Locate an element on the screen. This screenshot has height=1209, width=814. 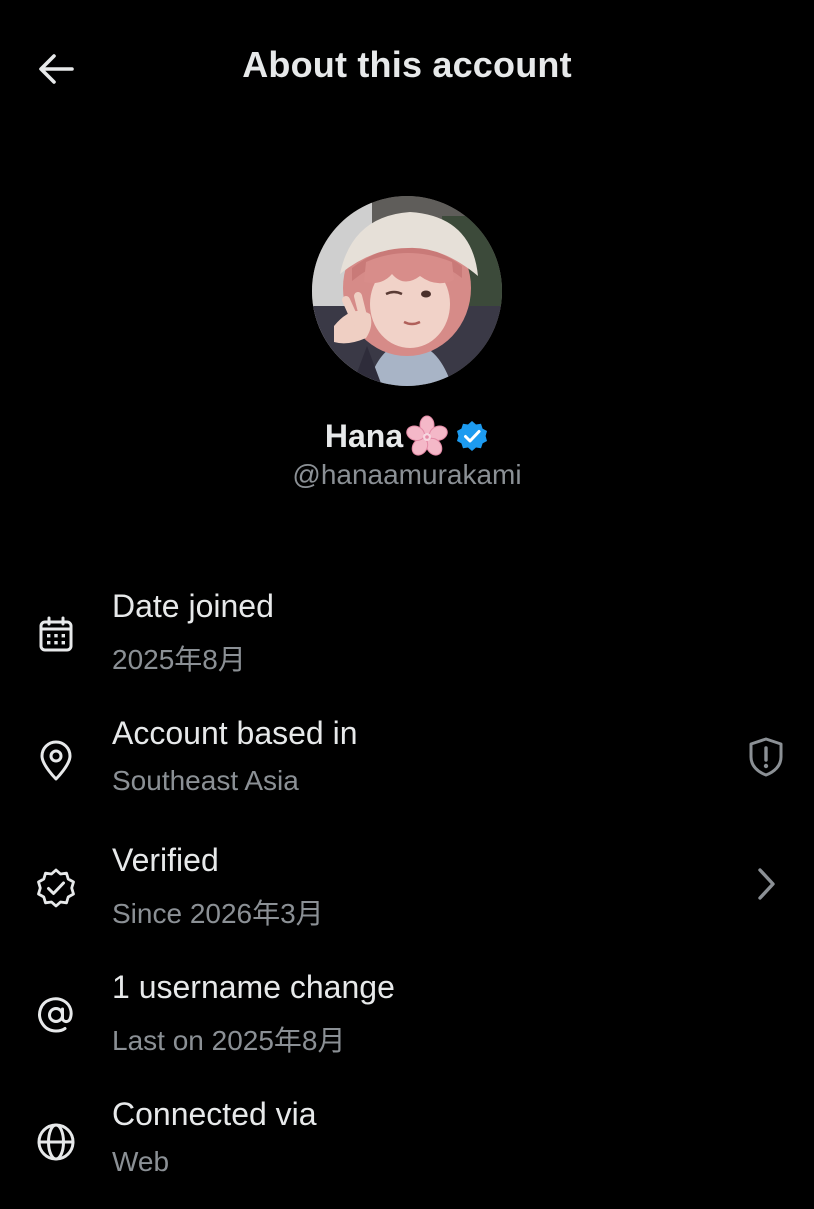
row-title: 1 username change is located at coordinates (253, 987).